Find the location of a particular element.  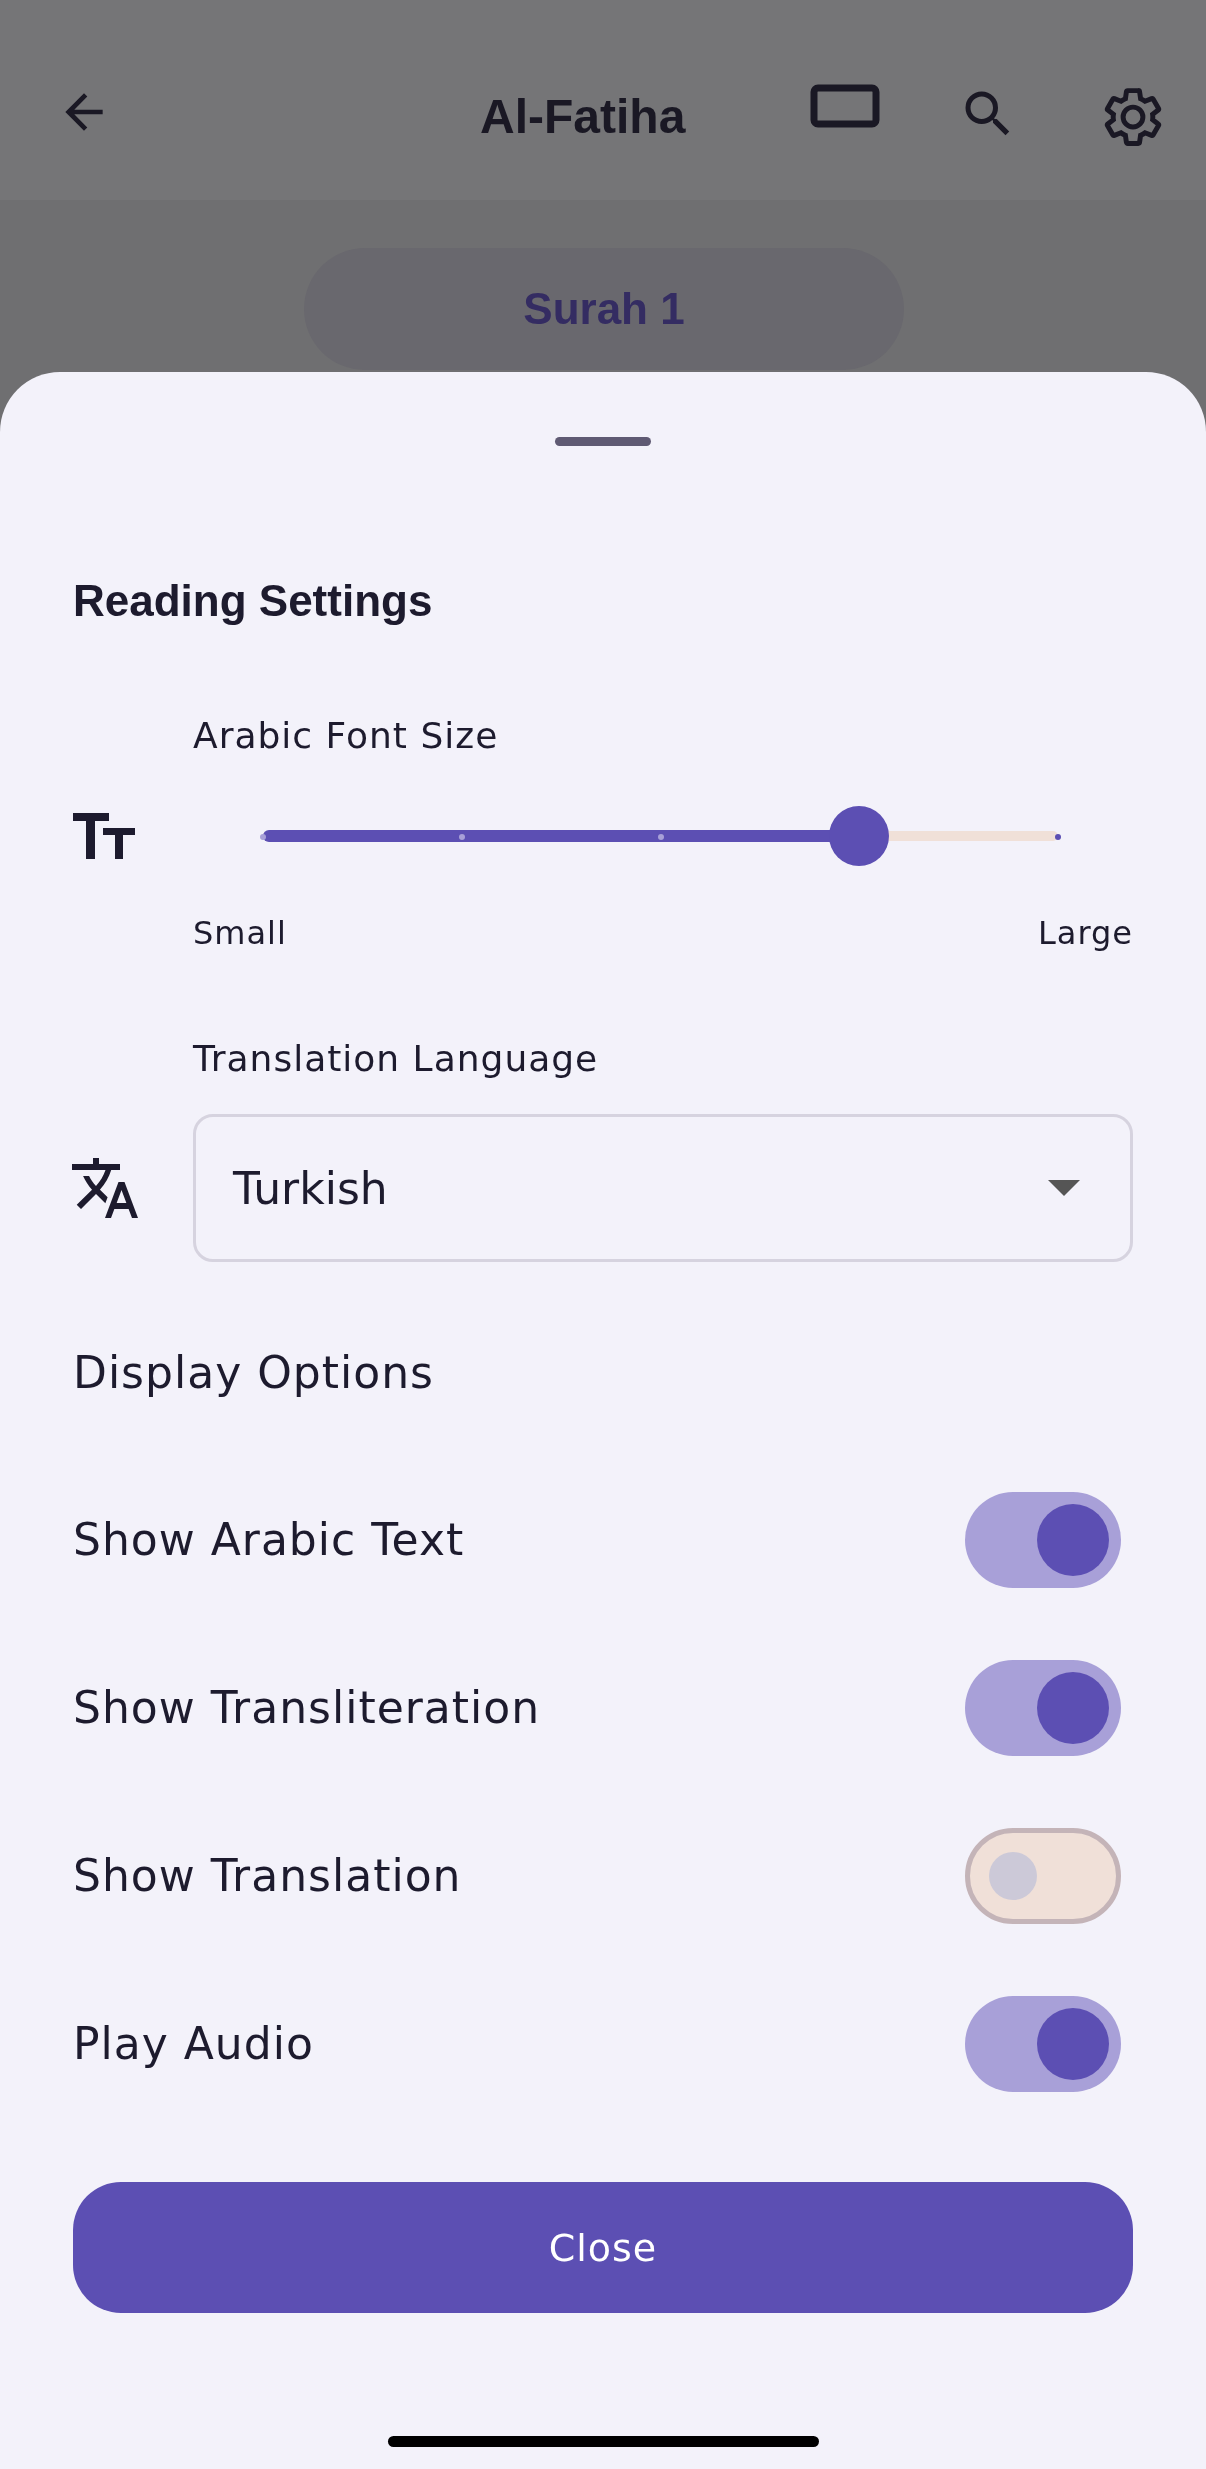

setting-label: Arabic Font Size is located at coordinates (346, 736).